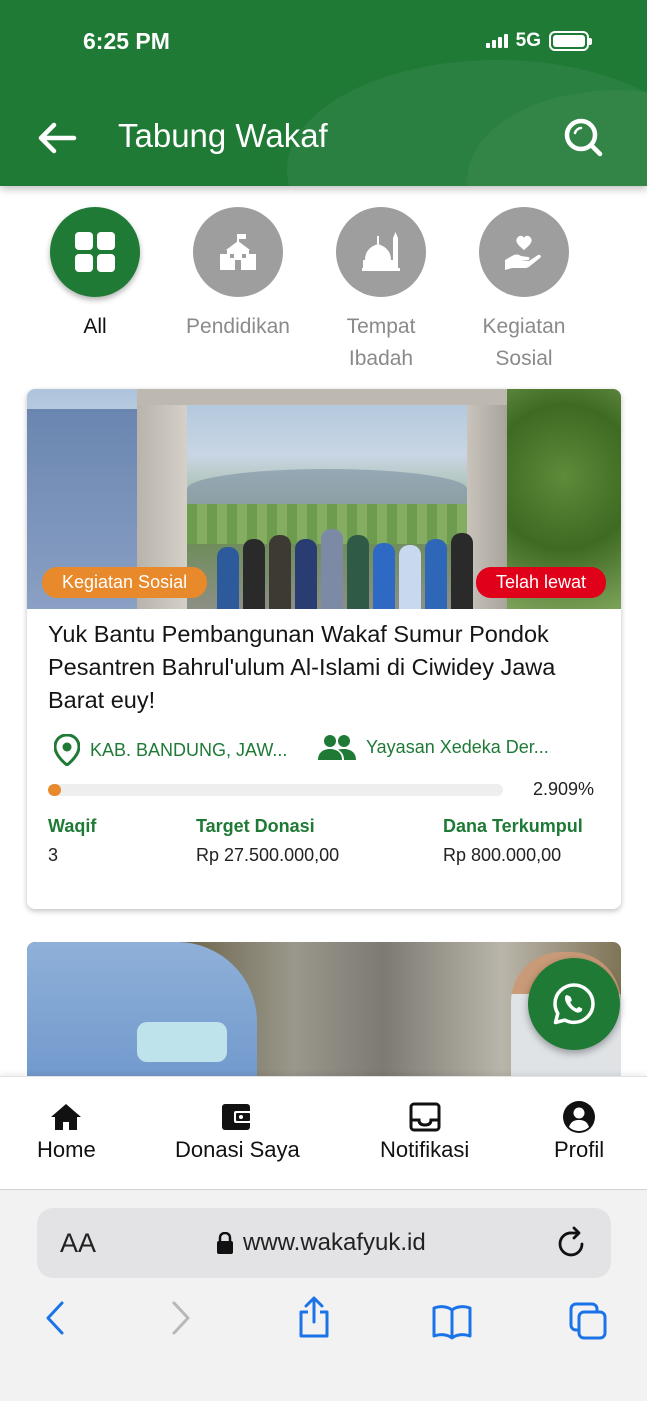  What do you see at coordinates (238, 275) in the screenshot?
I see `category-pendidikan: Pendidikan` at bounding box center [238, 275].